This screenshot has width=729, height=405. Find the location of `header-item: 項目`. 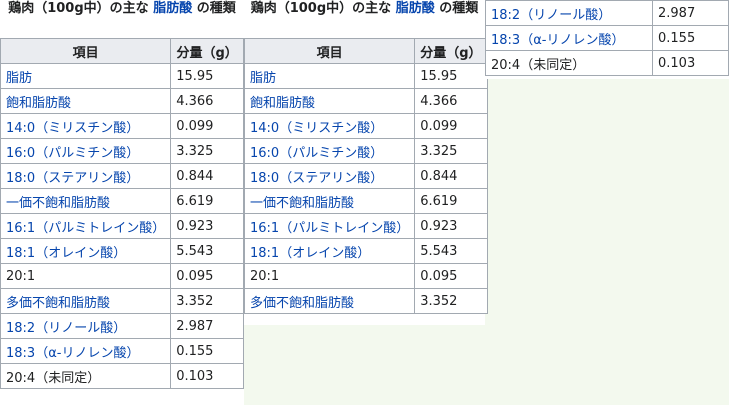

header-item: 項目 is located at coordinates (86, 51).